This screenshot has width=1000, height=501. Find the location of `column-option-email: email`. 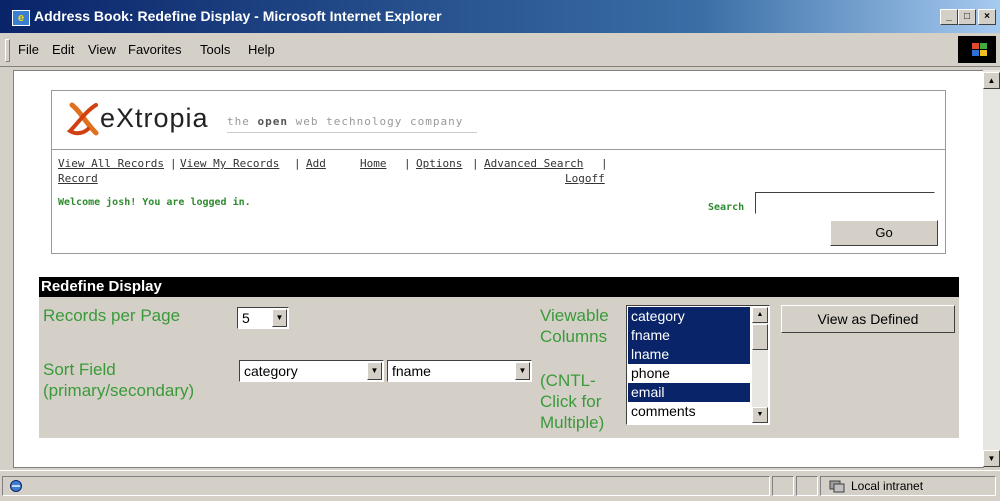

column-option-email: email is located at coordinates (689, 392).